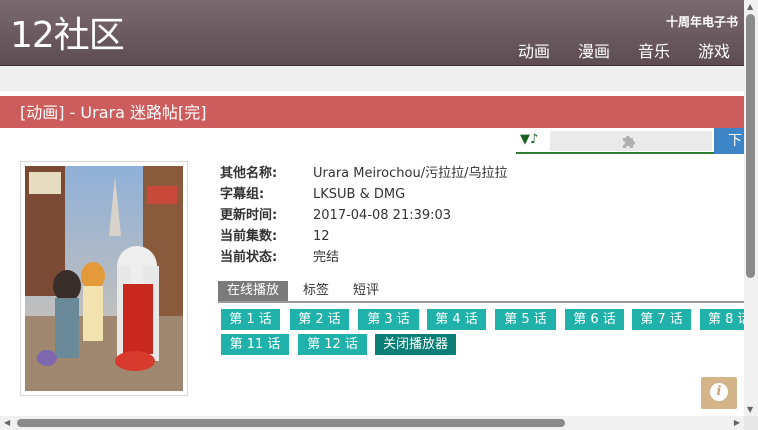 Image resolution: width=758 pixels, height=430 pixels. Describe the element at coordinates (624, 50) in the screenshot. I see `main-nav: 动画 漫画 音乐 游戏` at that location.